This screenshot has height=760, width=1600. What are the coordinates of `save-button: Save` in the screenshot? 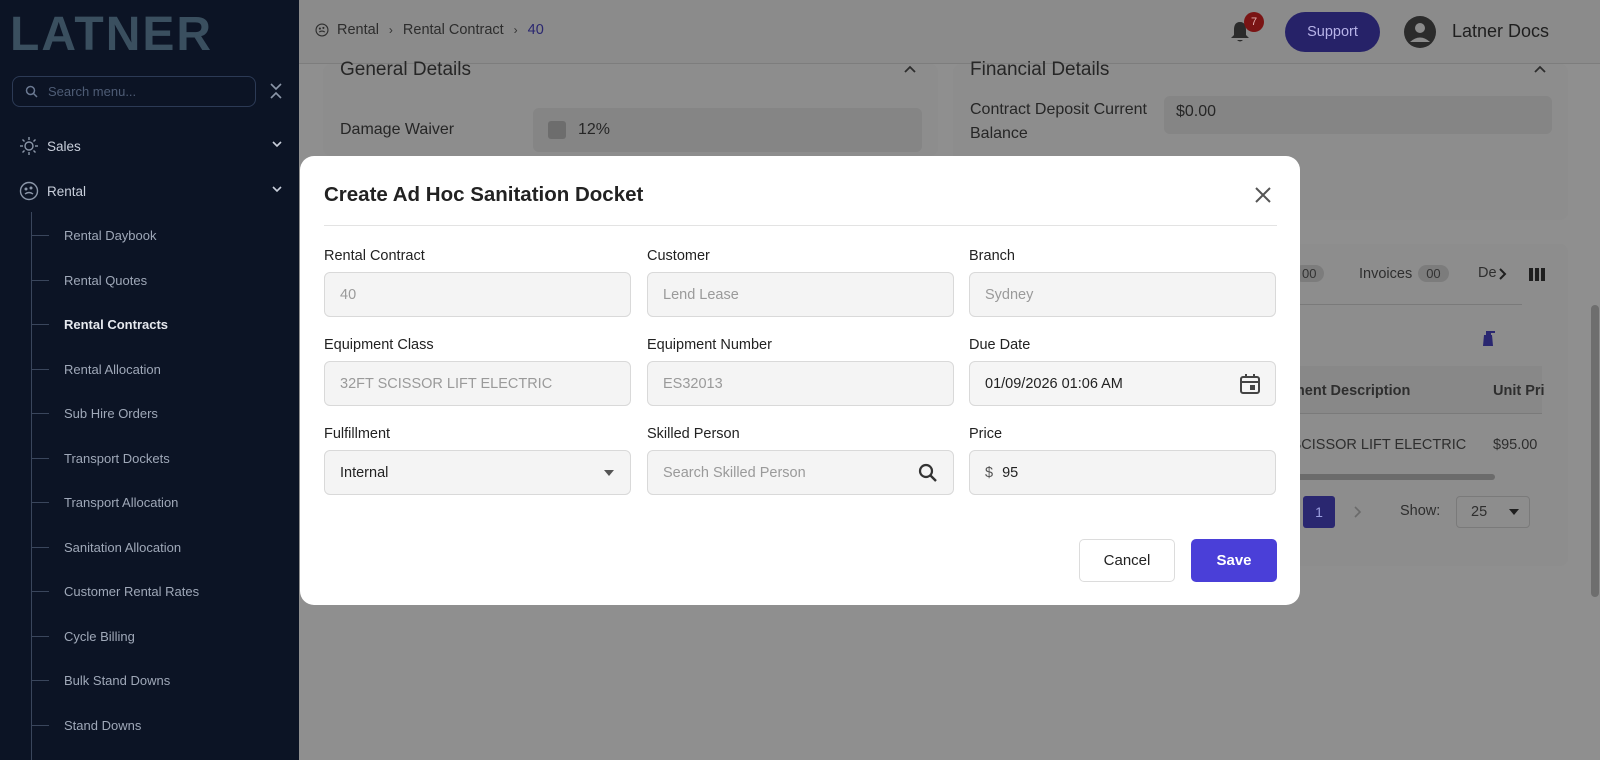 It's located at (1234, 560).